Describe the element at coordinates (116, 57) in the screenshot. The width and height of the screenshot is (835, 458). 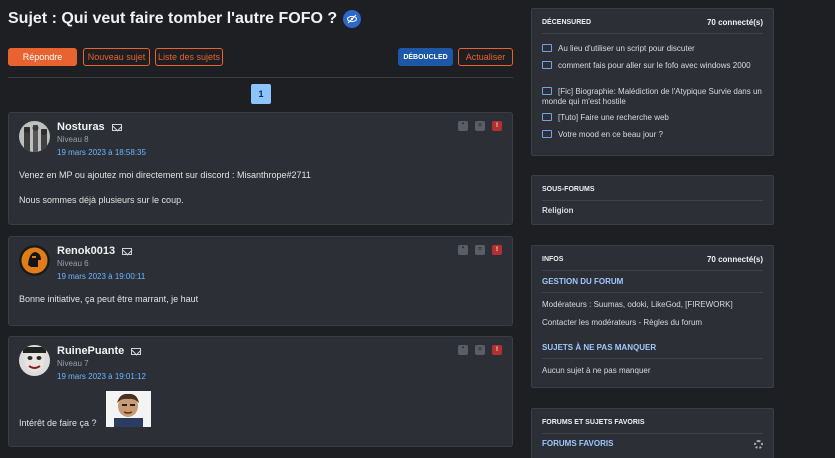
I see `new-topic-button: Nouveau sujet` at that location.